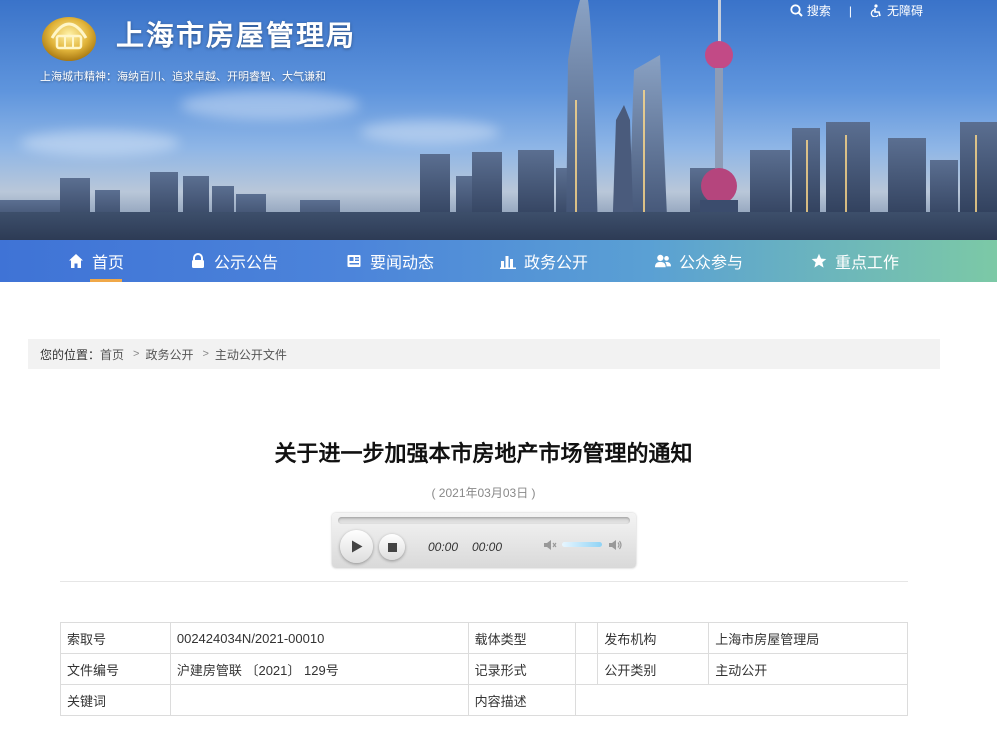 Image resolution: width=997 pixels, height=731 pixels. What do you see at coordinates (808, 638) in the screenshot?
I see `table-cell-value: 上海市房屋管理局` at bounding box center [808, 638].